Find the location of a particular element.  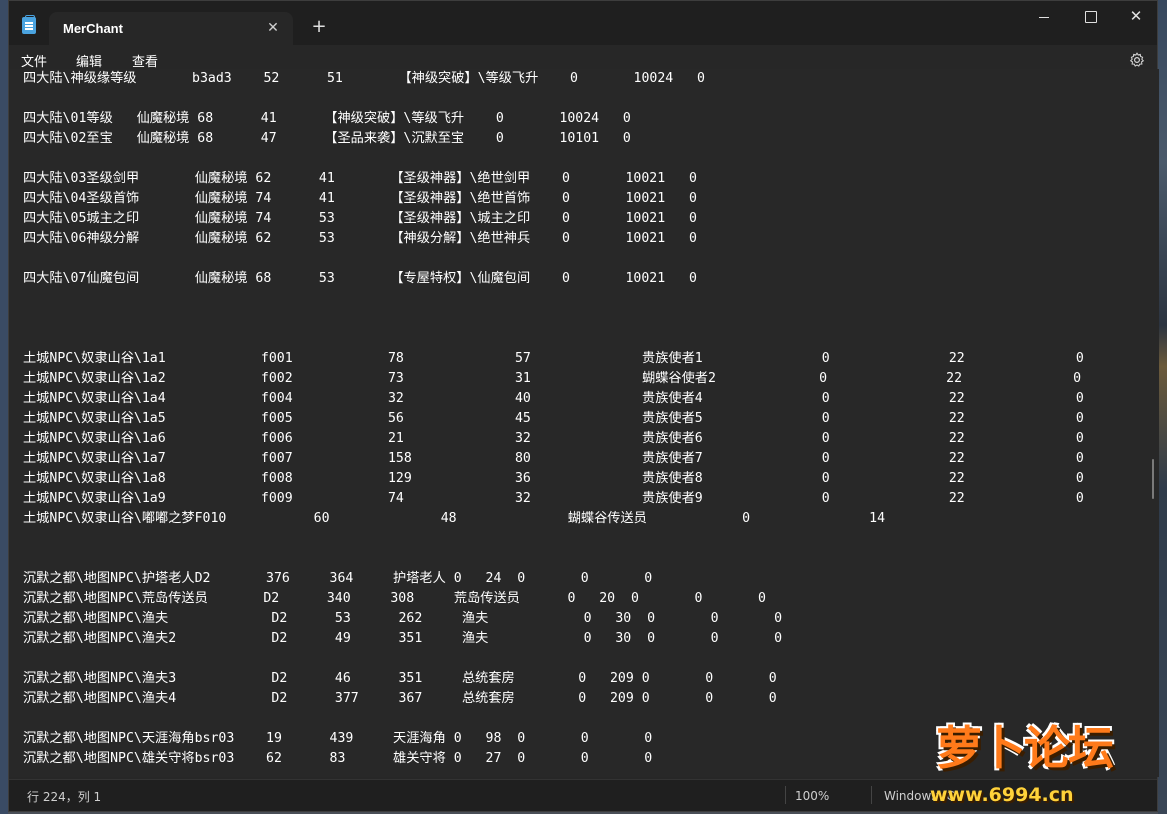

text-line: 土城NPC\奴隶山谷\1a1 f001 78 57 贵族使者1 0 22 0 is located at coordinates (578, 359).